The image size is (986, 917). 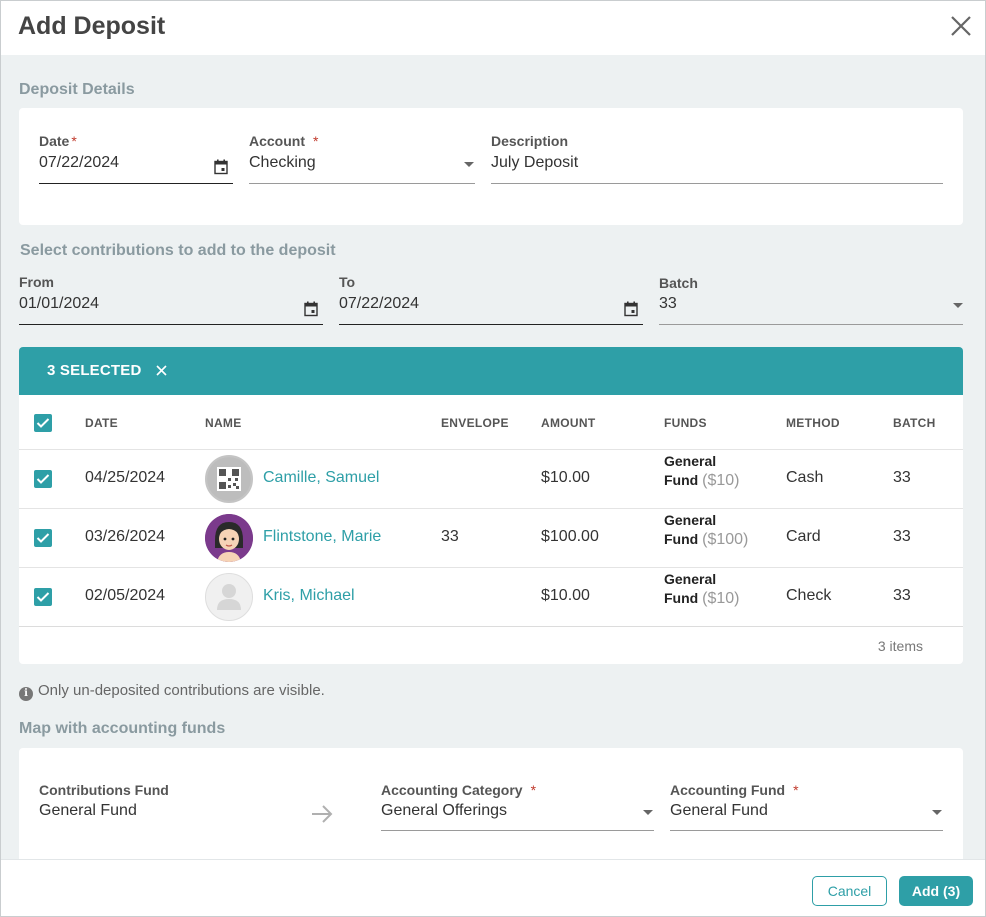 I want to click on column-header-funds: FUNDS, so click(x=685, y=423).